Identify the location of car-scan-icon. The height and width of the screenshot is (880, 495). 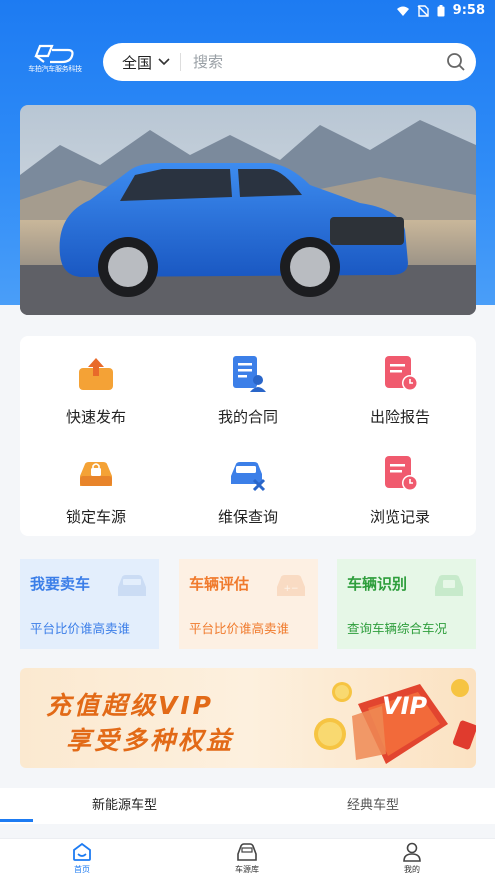
(449, 585).